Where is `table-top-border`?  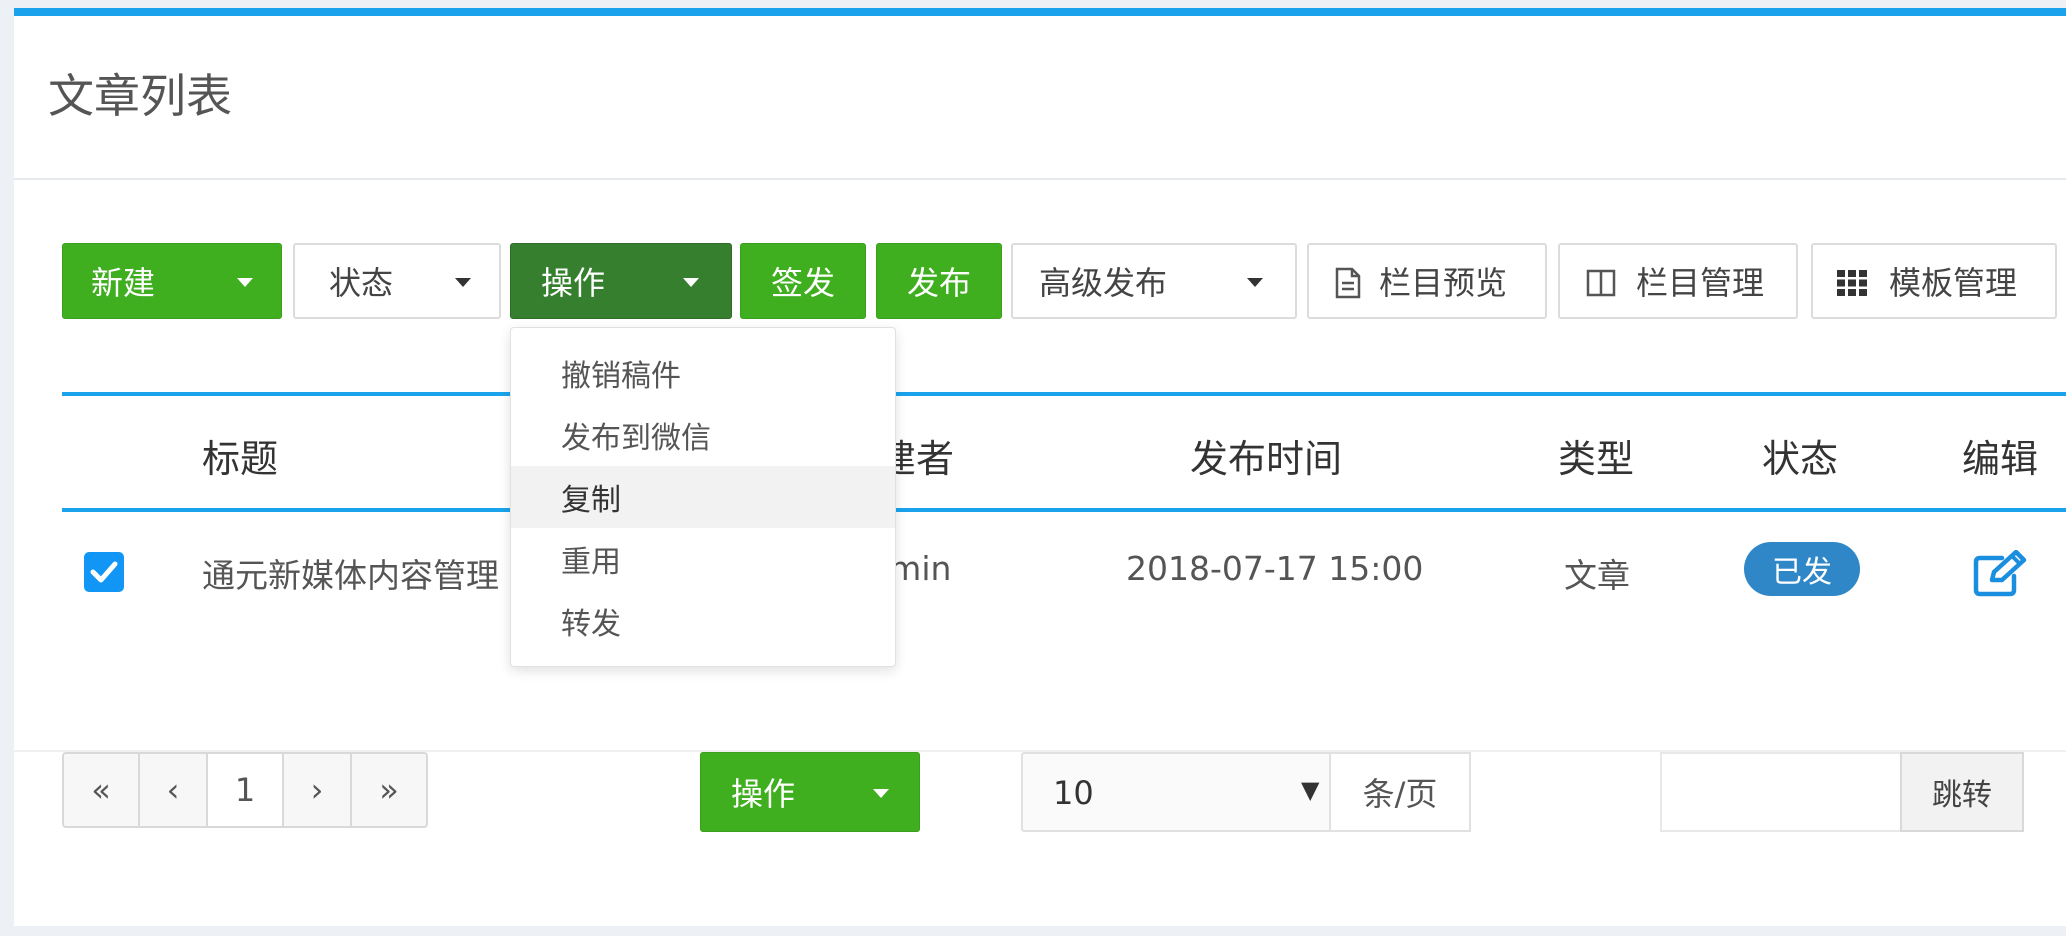
table-top-border is located at coordinates (1064, 394).